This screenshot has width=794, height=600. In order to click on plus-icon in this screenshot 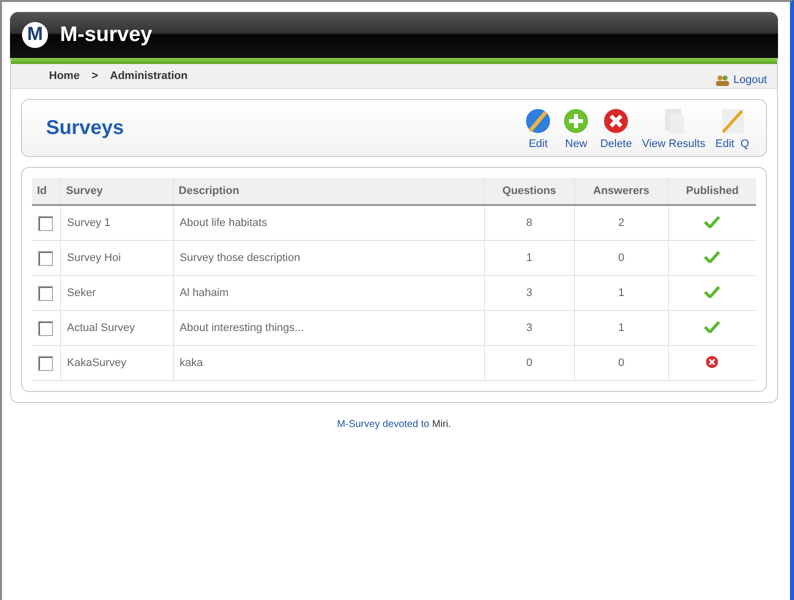, I will do `click(576, 120)`.